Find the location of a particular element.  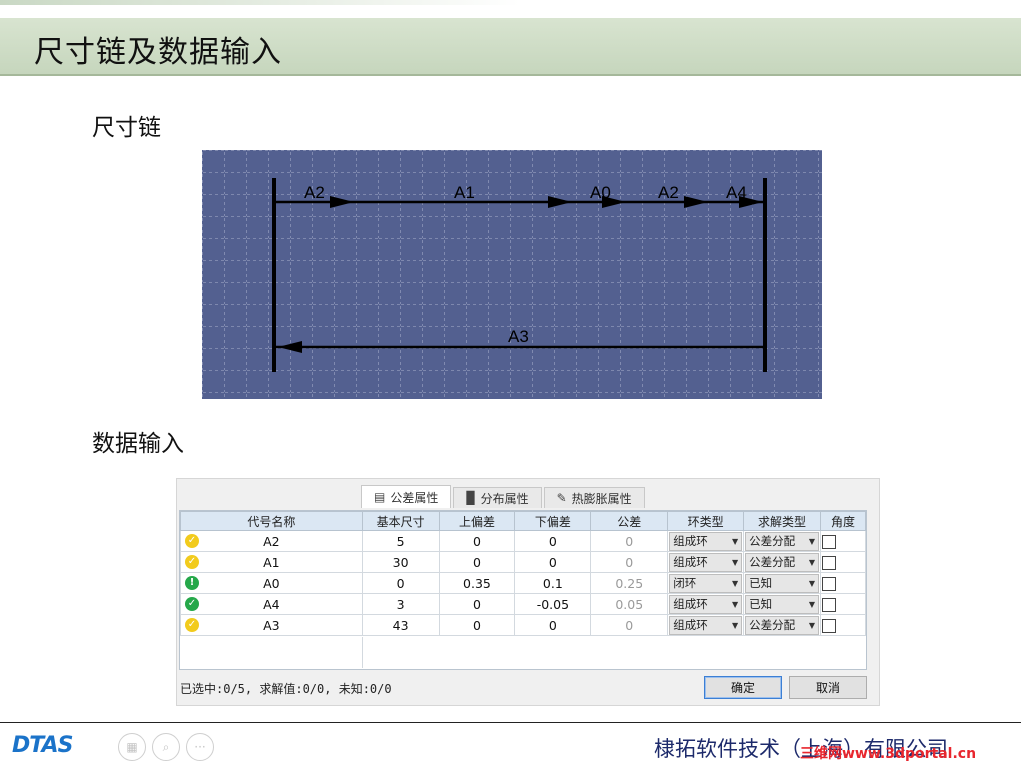

tab-label: 公差属性 is located at coordinates (414, 497).